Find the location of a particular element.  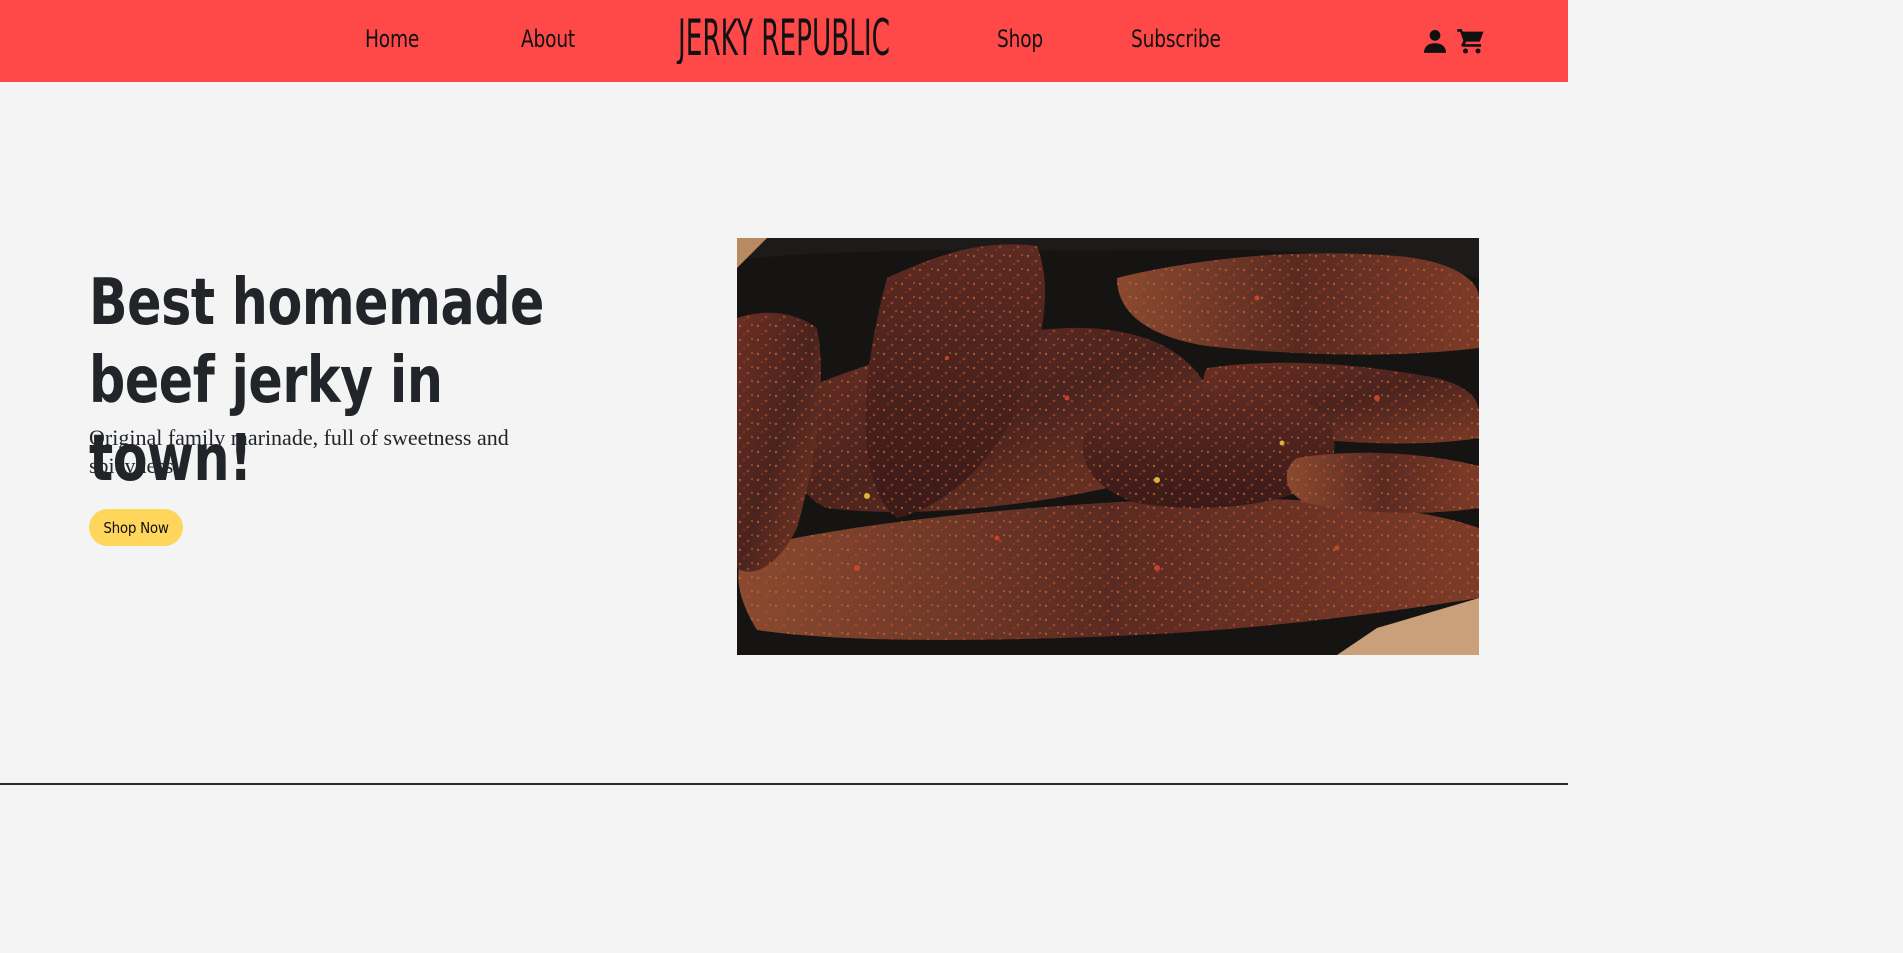

hero-title-line-1: Best homemade is located at coordinates (316, 303).